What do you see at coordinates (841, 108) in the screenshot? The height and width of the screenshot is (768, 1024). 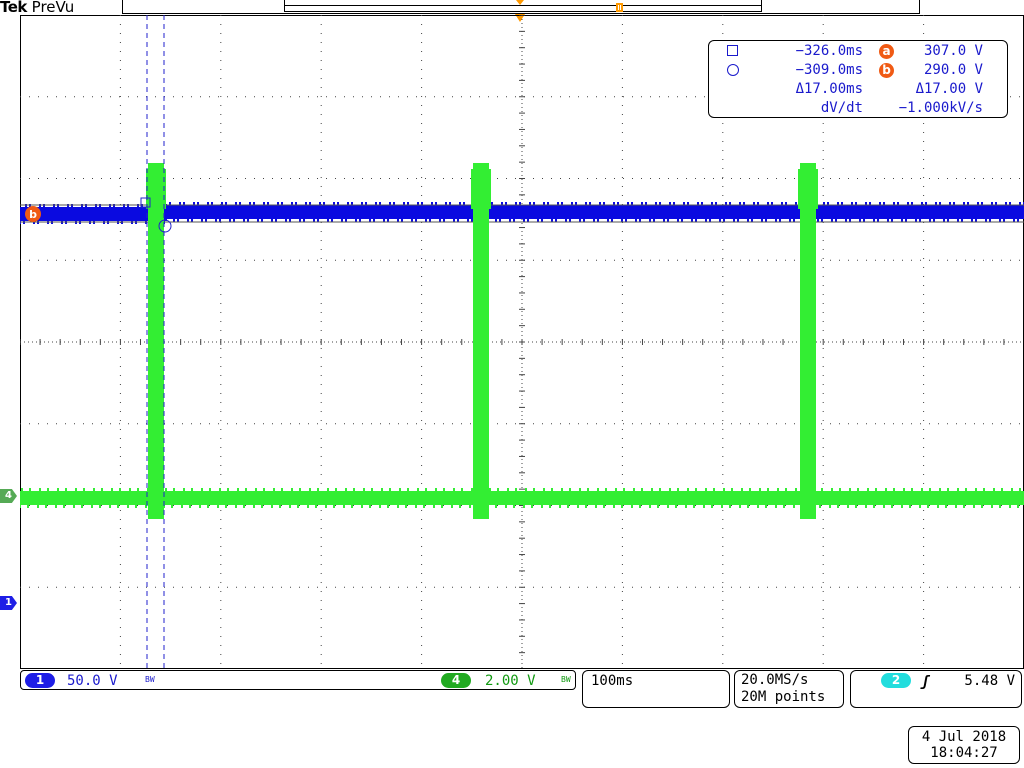 I see `rate-label: dV/dt` at bounding box center [841, 108].